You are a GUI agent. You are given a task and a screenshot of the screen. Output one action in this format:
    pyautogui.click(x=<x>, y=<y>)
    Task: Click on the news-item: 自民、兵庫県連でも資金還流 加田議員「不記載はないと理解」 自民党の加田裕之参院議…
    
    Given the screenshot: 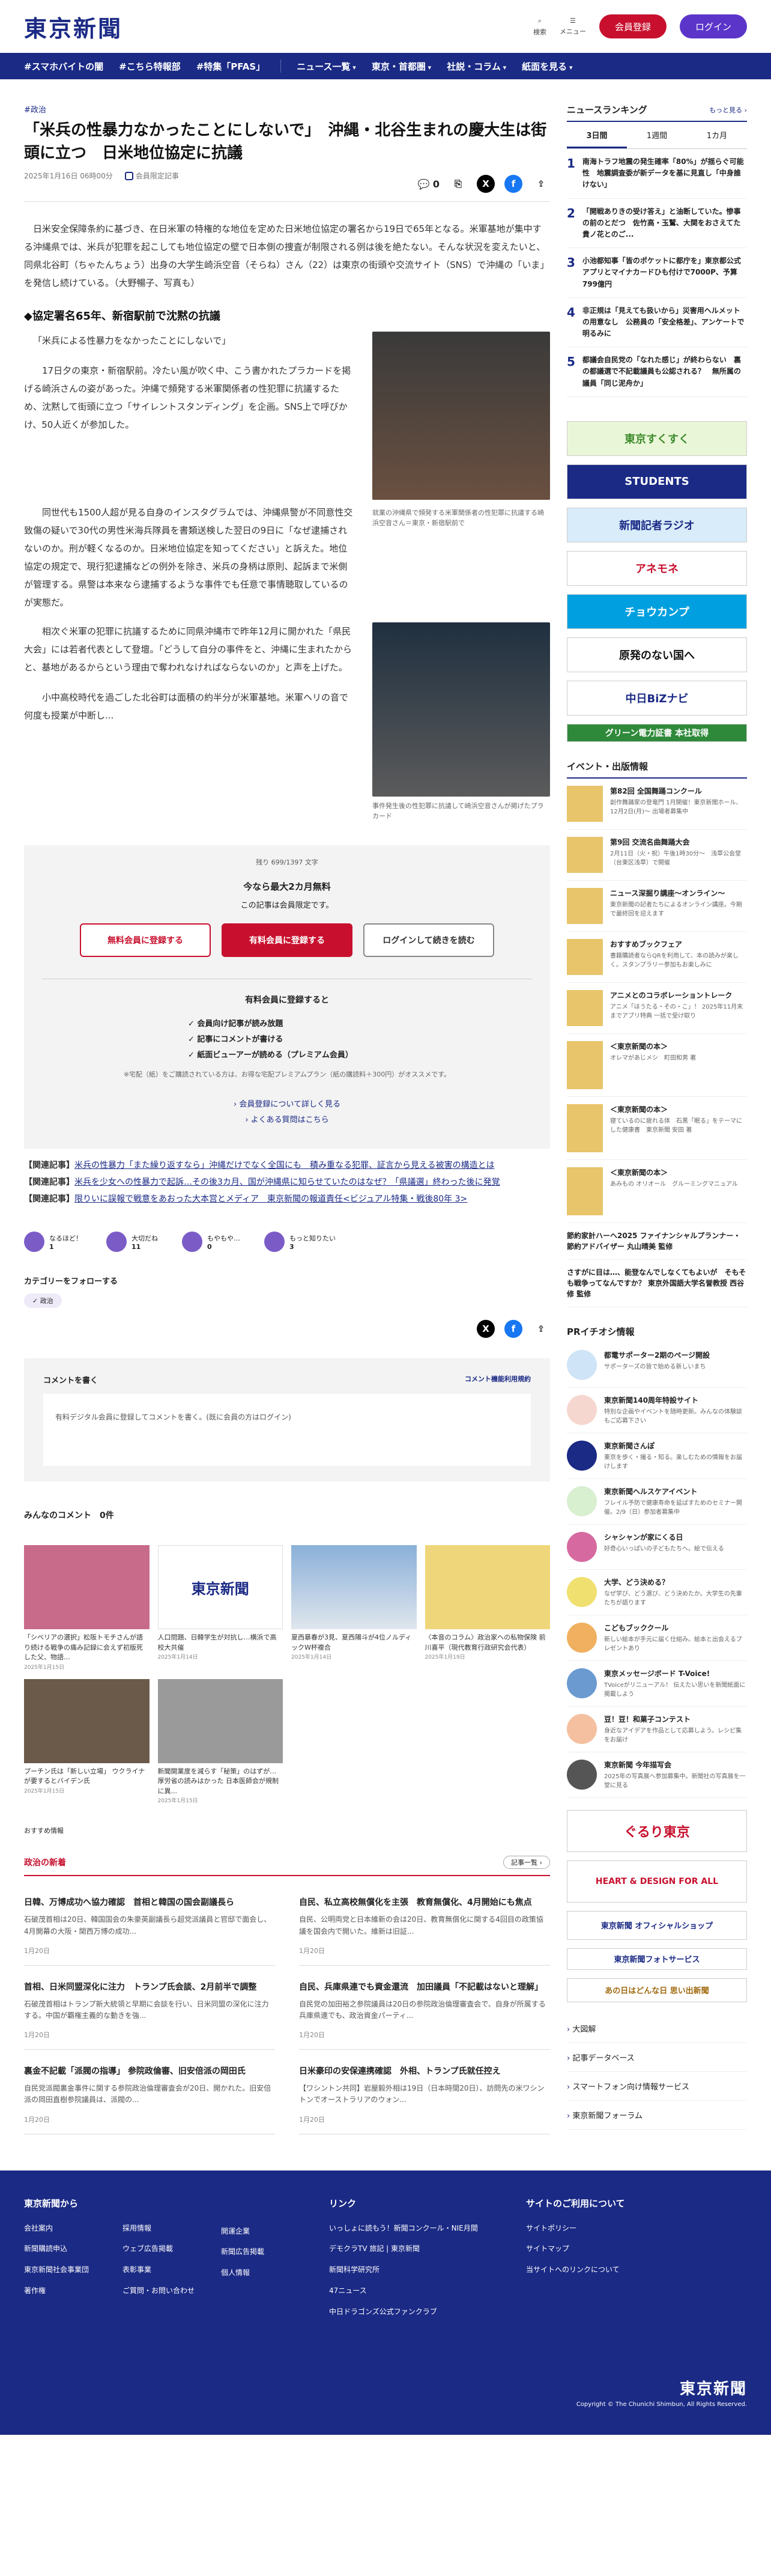 What is the action you would take?
    pyautogui.click(x=425, y=2011)
    